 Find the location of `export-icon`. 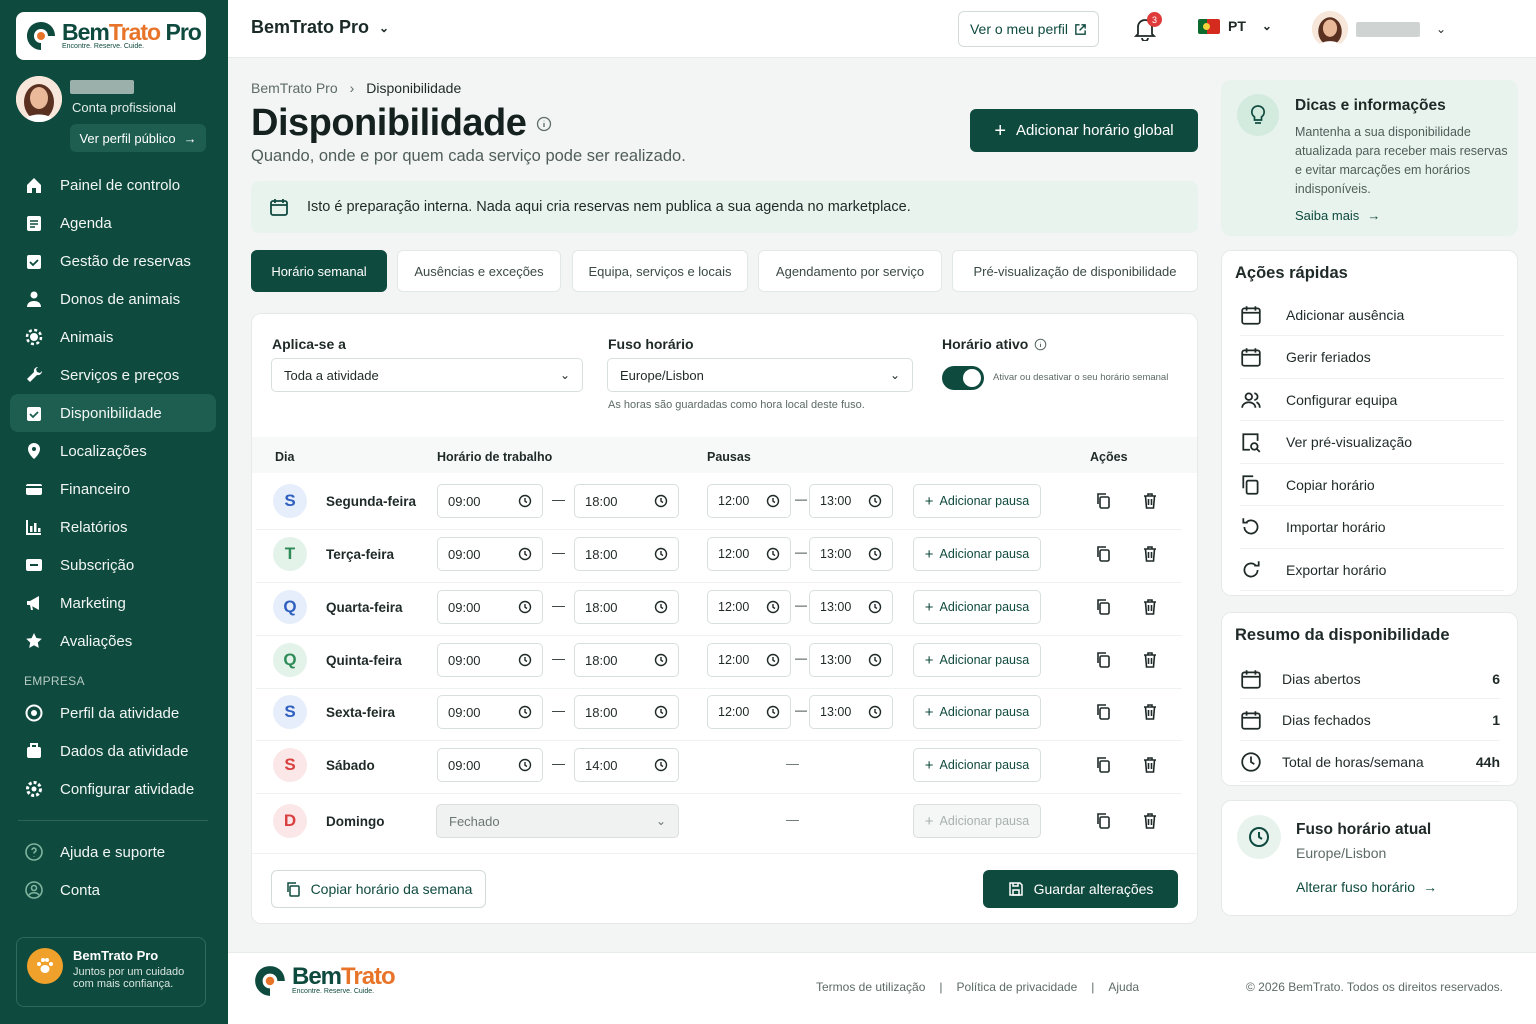

export-icon is located at coordinates (1251, 568).